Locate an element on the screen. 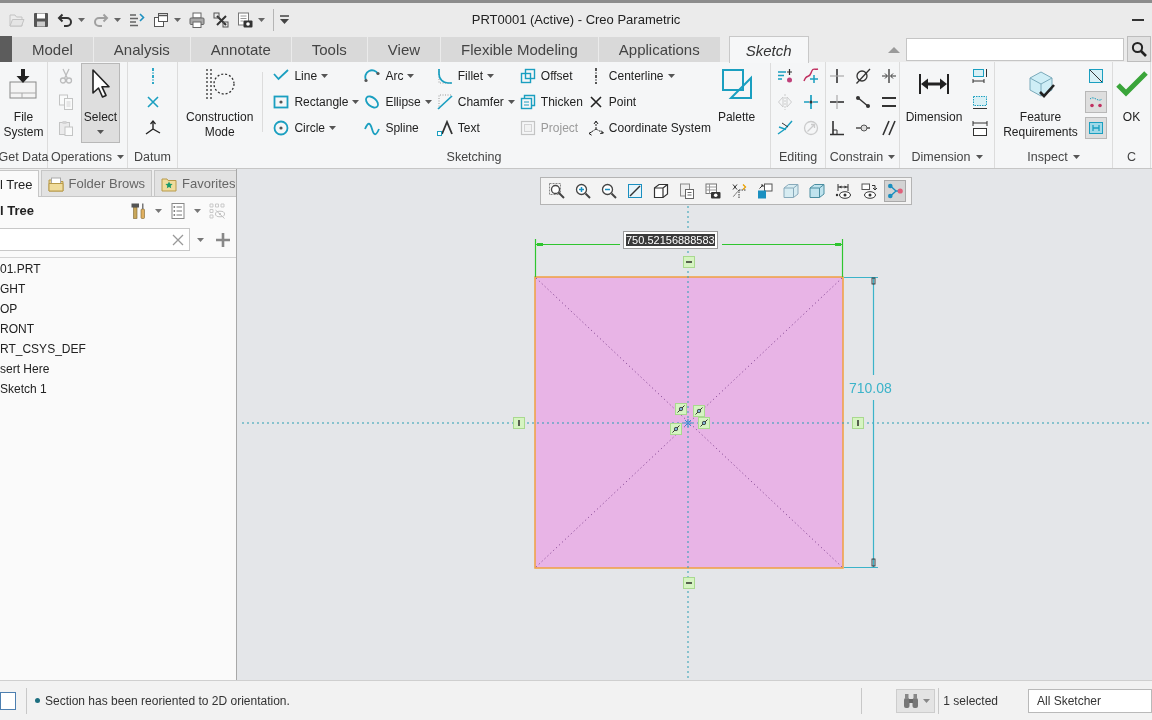  selection-filter-dropdown: All Sketcher is located at coordinates (1090, 700).